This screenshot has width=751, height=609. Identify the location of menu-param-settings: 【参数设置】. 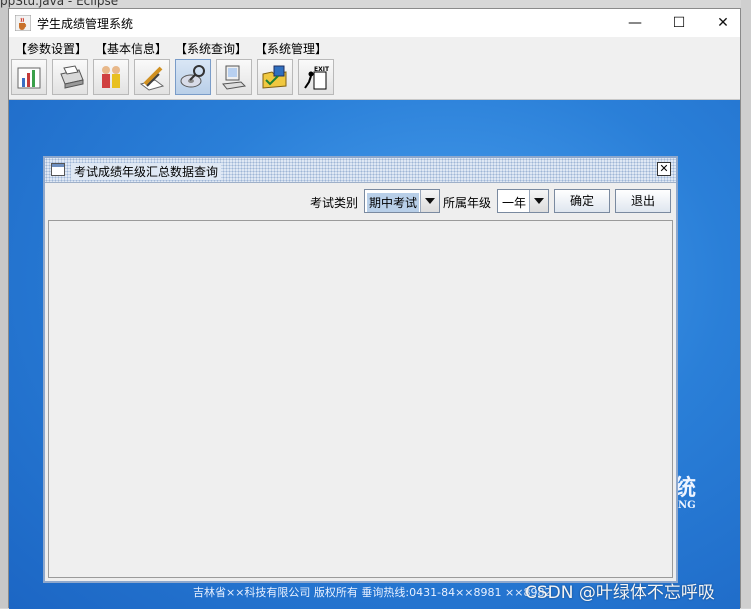
(51, 48).